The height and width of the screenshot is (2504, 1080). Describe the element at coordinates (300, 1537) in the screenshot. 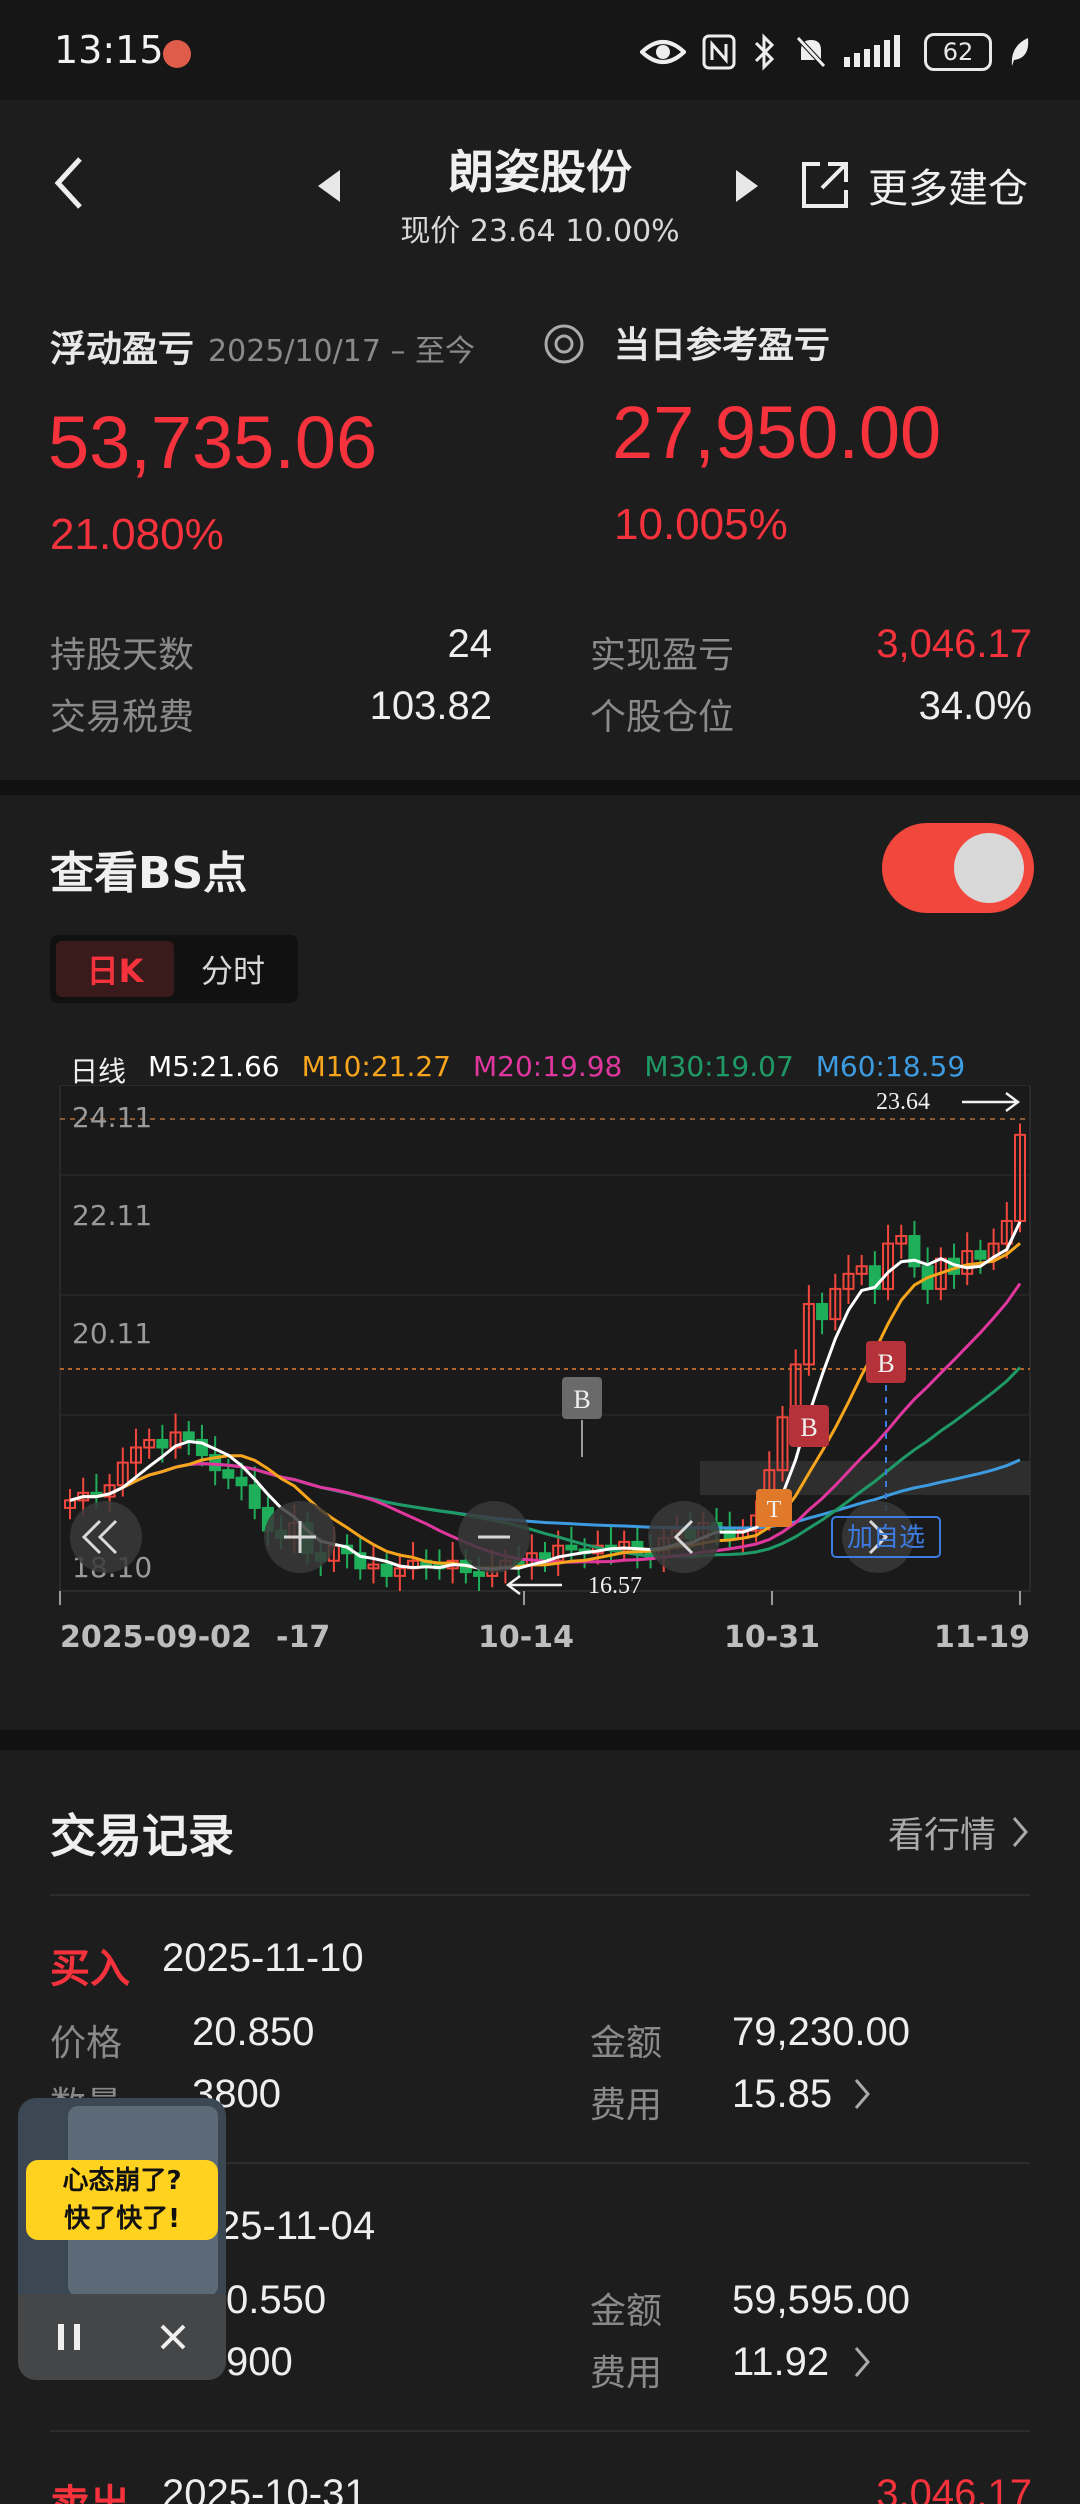

I see `zoom-in-button` at that location.